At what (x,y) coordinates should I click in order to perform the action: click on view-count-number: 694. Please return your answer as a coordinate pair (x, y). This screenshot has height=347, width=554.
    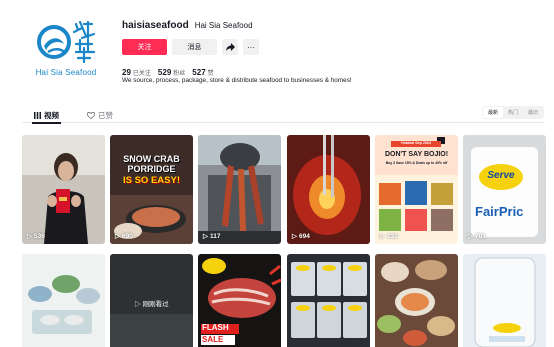
    Looking at the image, I should click on (304, 236).